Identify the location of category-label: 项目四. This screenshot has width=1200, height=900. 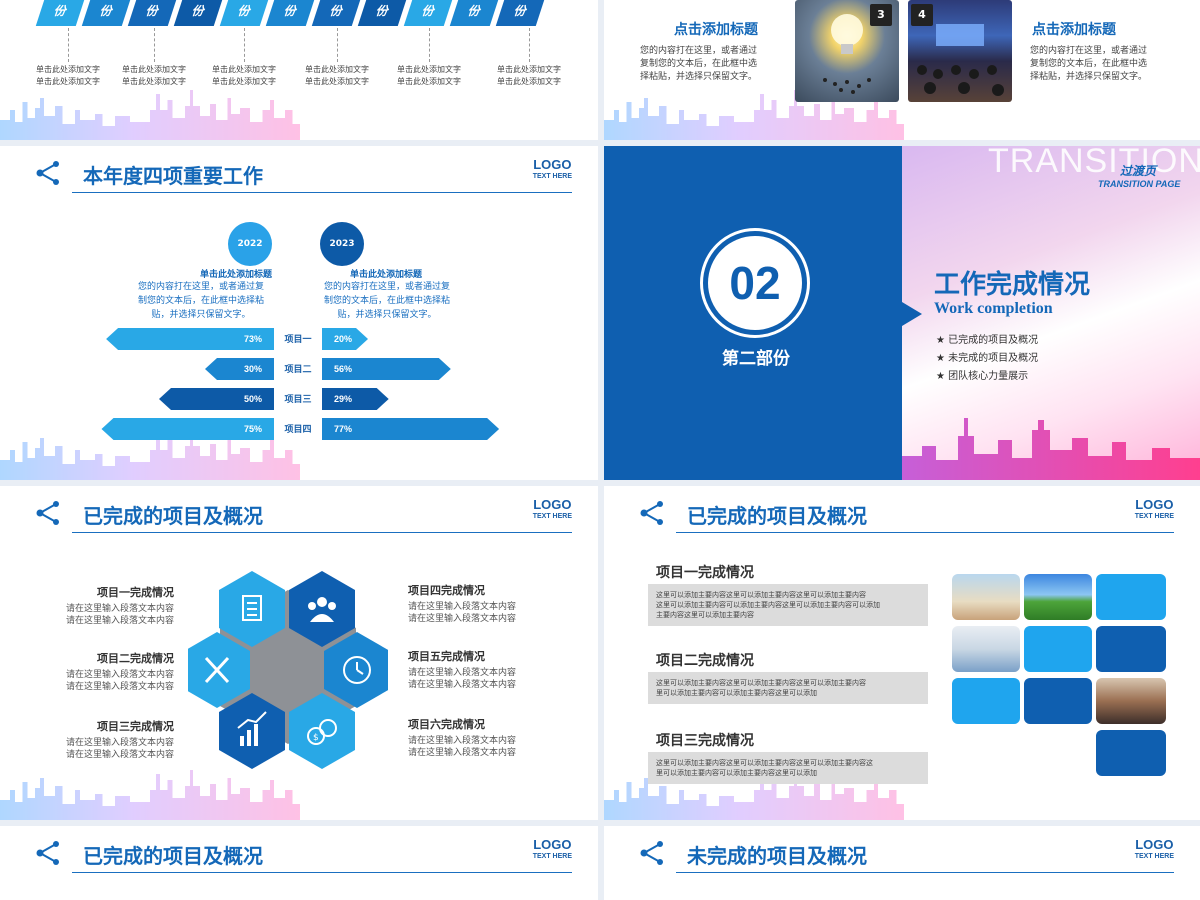
(297, 429).